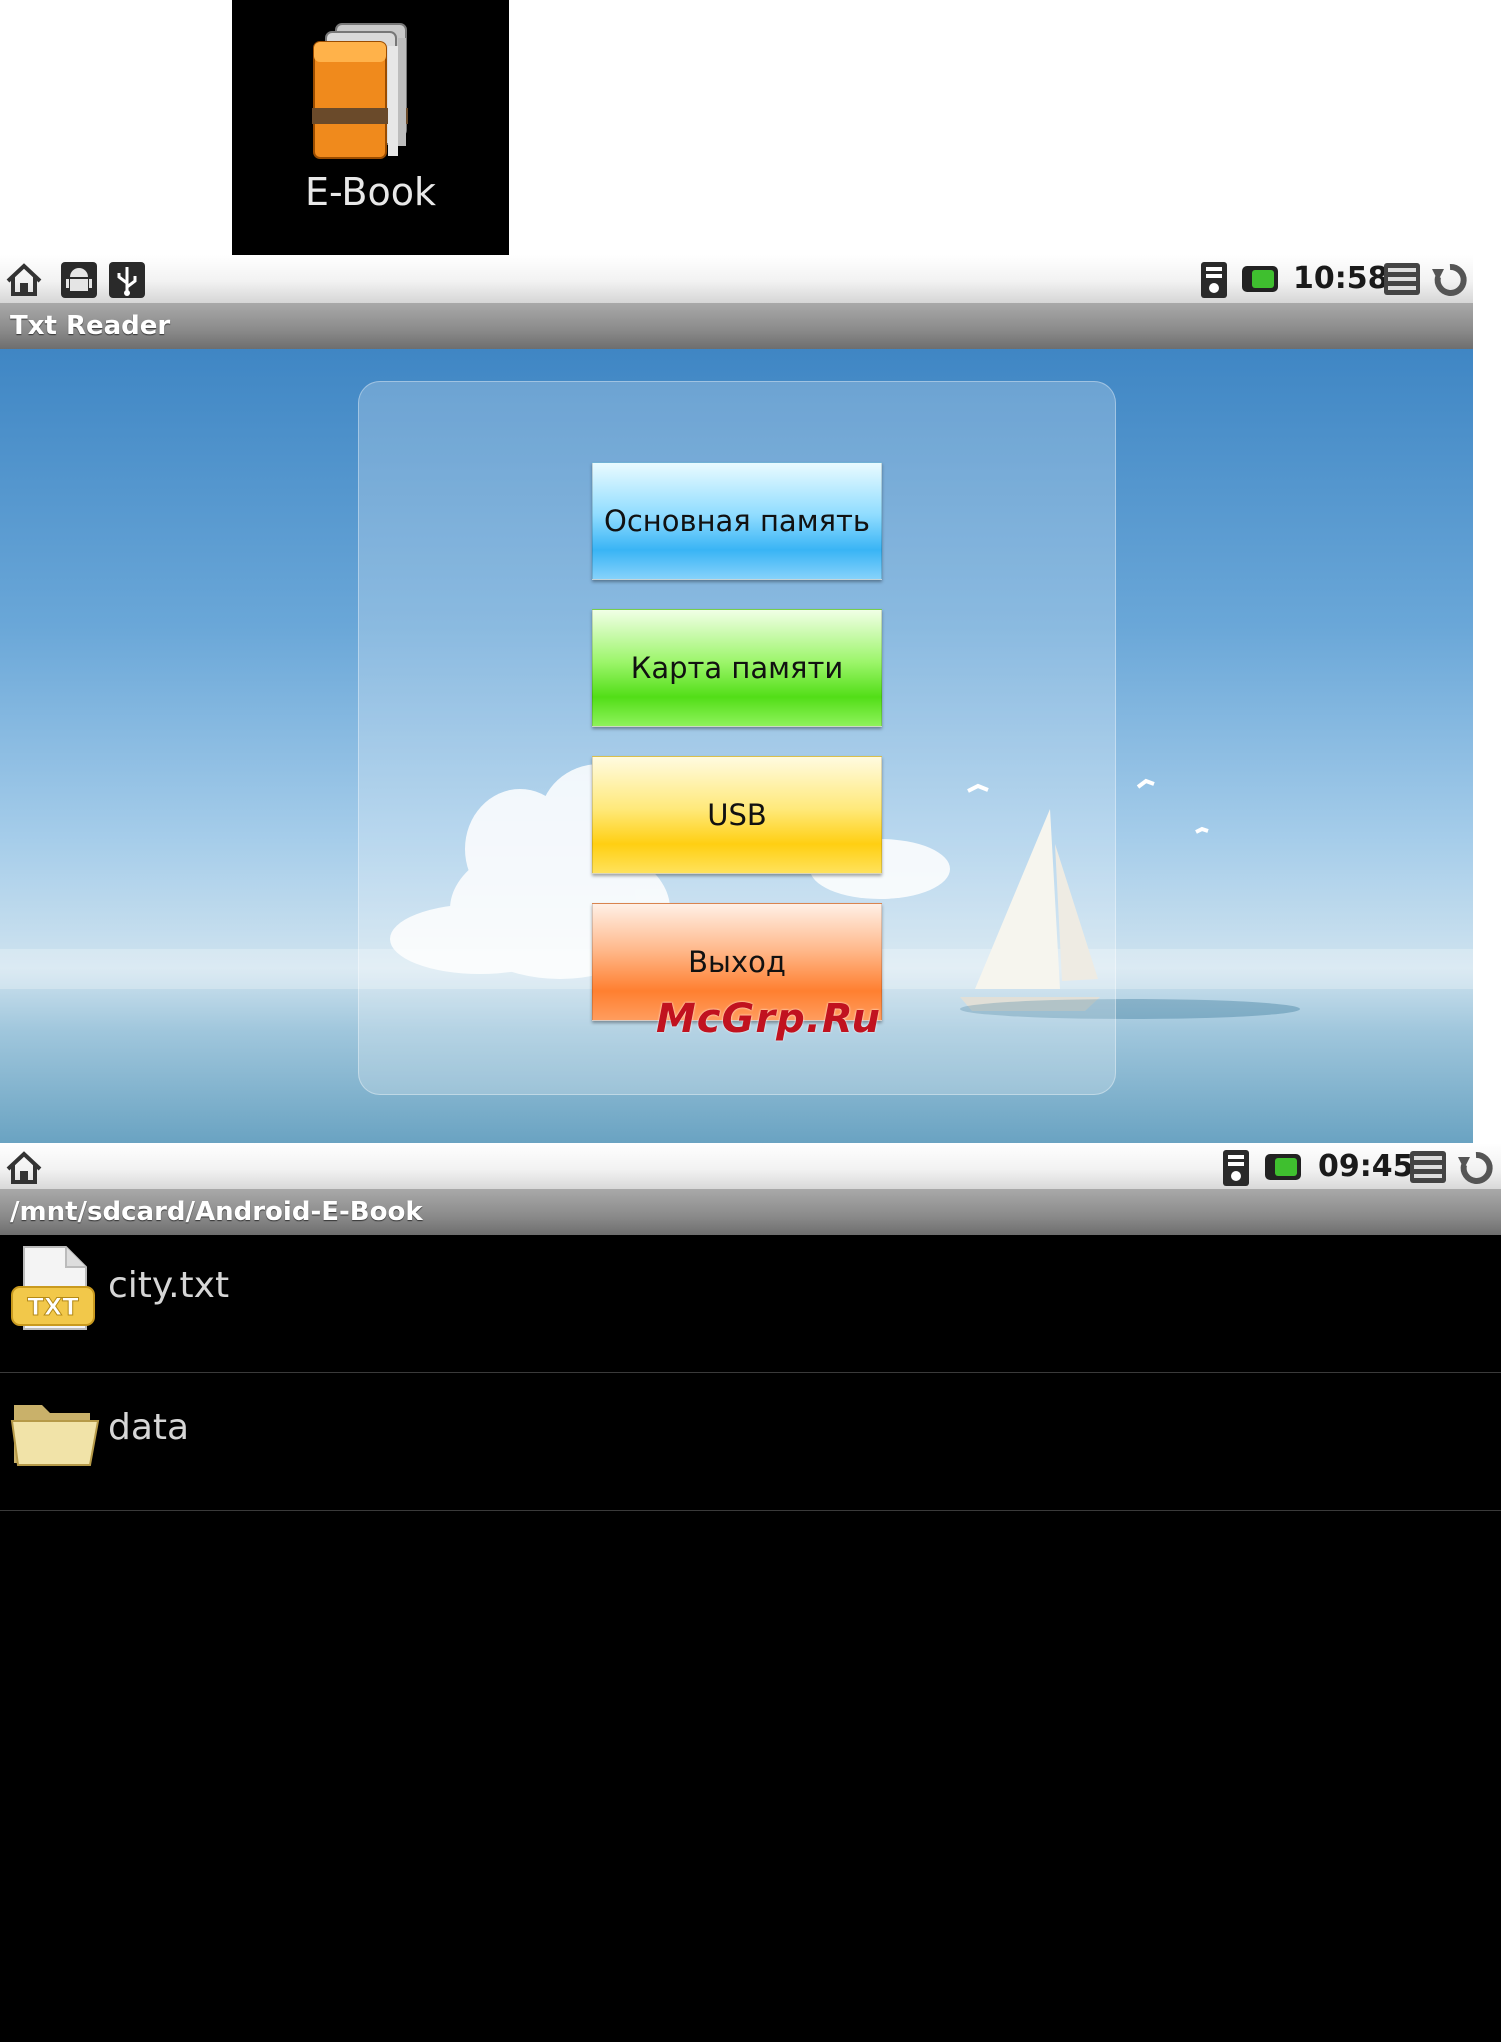  I want to click on memory-card-button: Карта памяти, so click(737, 668).